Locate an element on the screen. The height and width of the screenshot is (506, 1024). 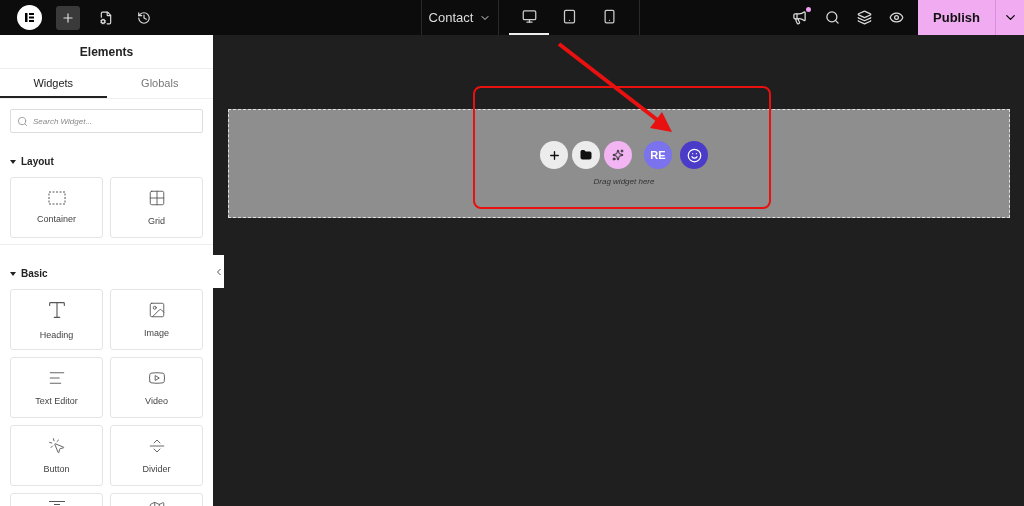
panel-tab: Widgets is located at coordinates (53, 83).